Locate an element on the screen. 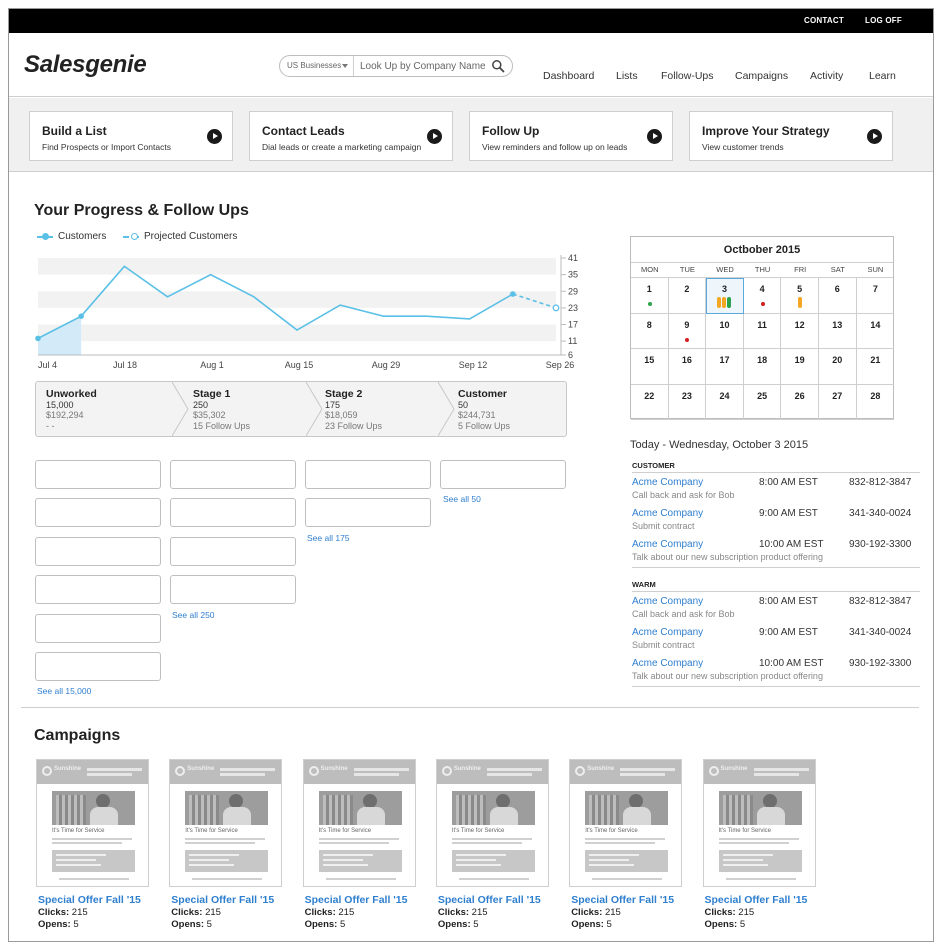  thumb-header is located at coordinates (492, 772).